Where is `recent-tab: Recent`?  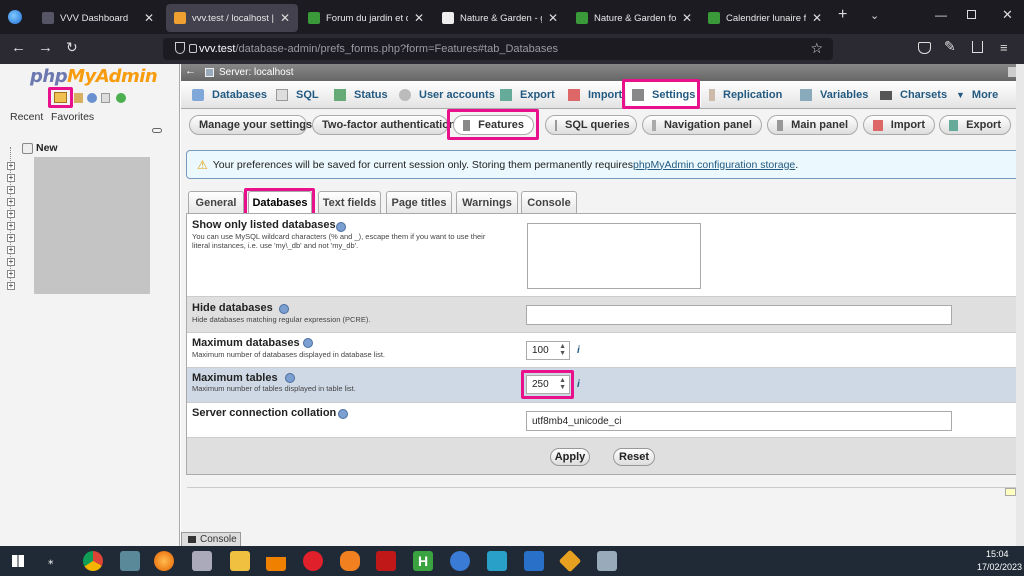
recent-tab: Recent is located at coordinates (26, 117).